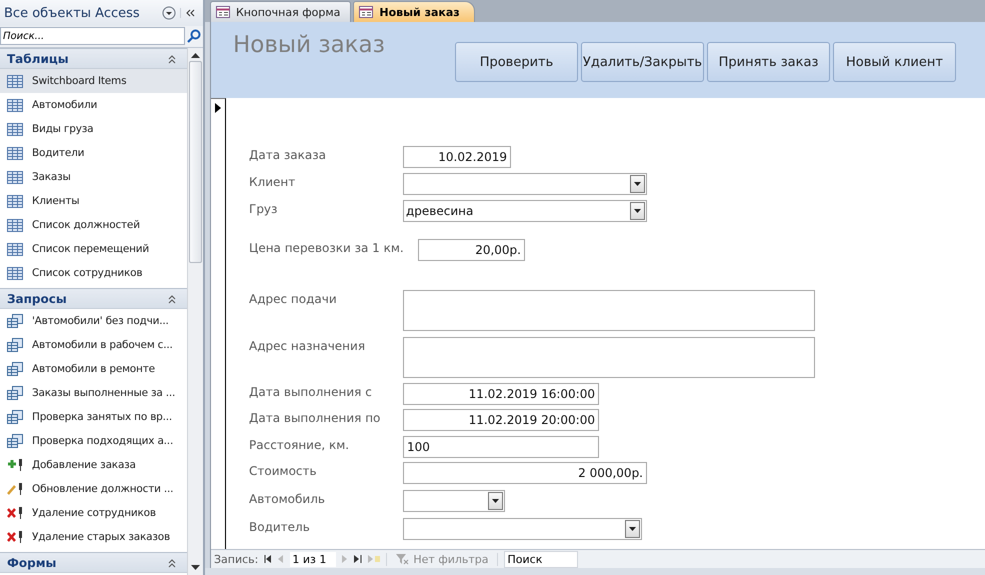  What do you see at coordinates (293, 298) in the screenshot?
I see `field-label: Адрес подачи` at bounding box center [293, 298].